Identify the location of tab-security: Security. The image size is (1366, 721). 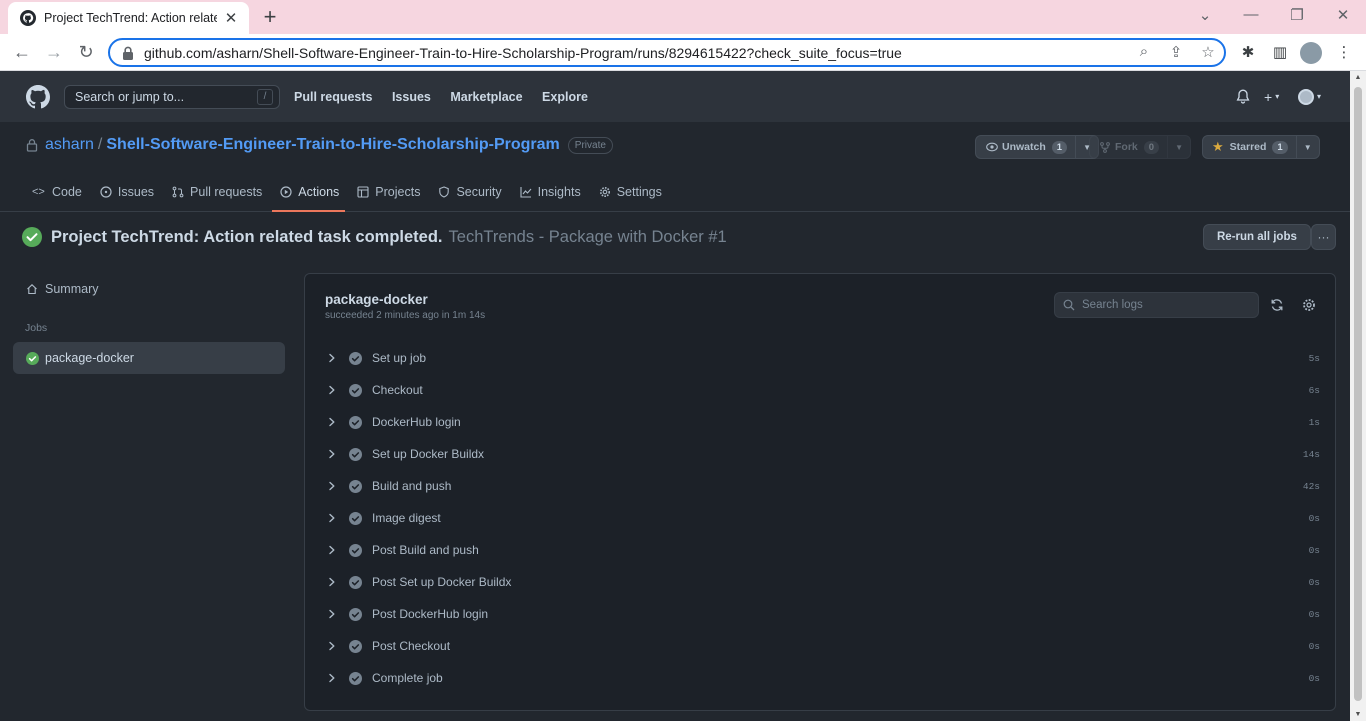
(472, 195).